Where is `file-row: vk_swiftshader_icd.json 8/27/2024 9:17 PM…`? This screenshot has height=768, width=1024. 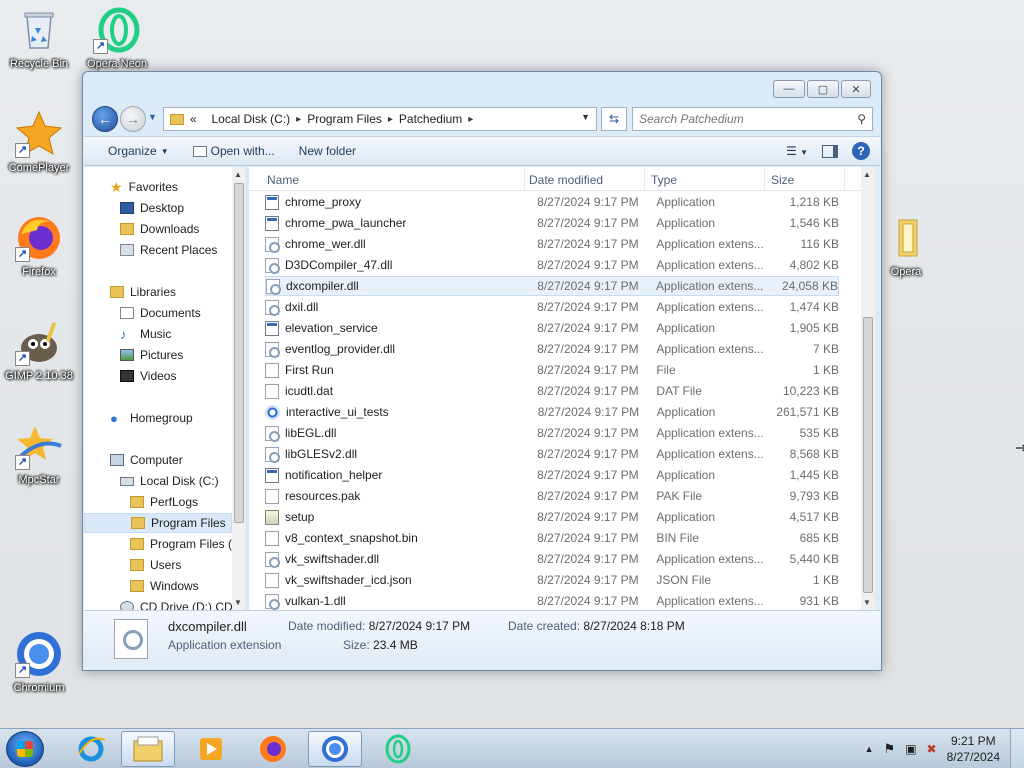 file-row: vk_swiftshader_icd.json 8/27/2024 9:17 PM… is located at coordinates (552, 580).